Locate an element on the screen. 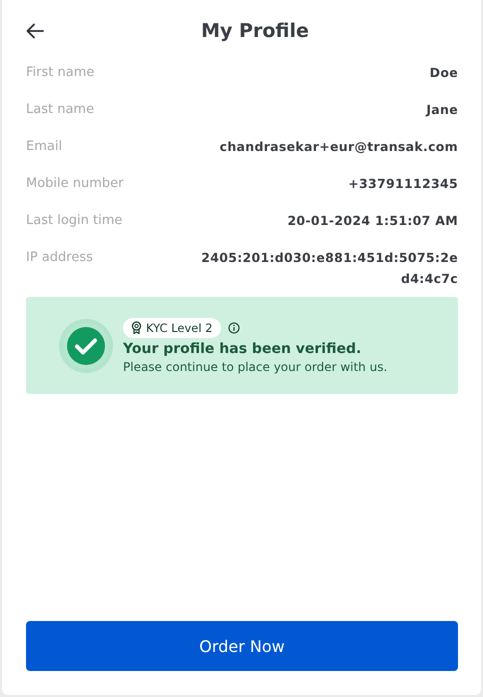 Image resolution: width=483 pixels, height=697 pixels. kyc-level-badge: KYC Level 2 is located at coordinates (172, 328).